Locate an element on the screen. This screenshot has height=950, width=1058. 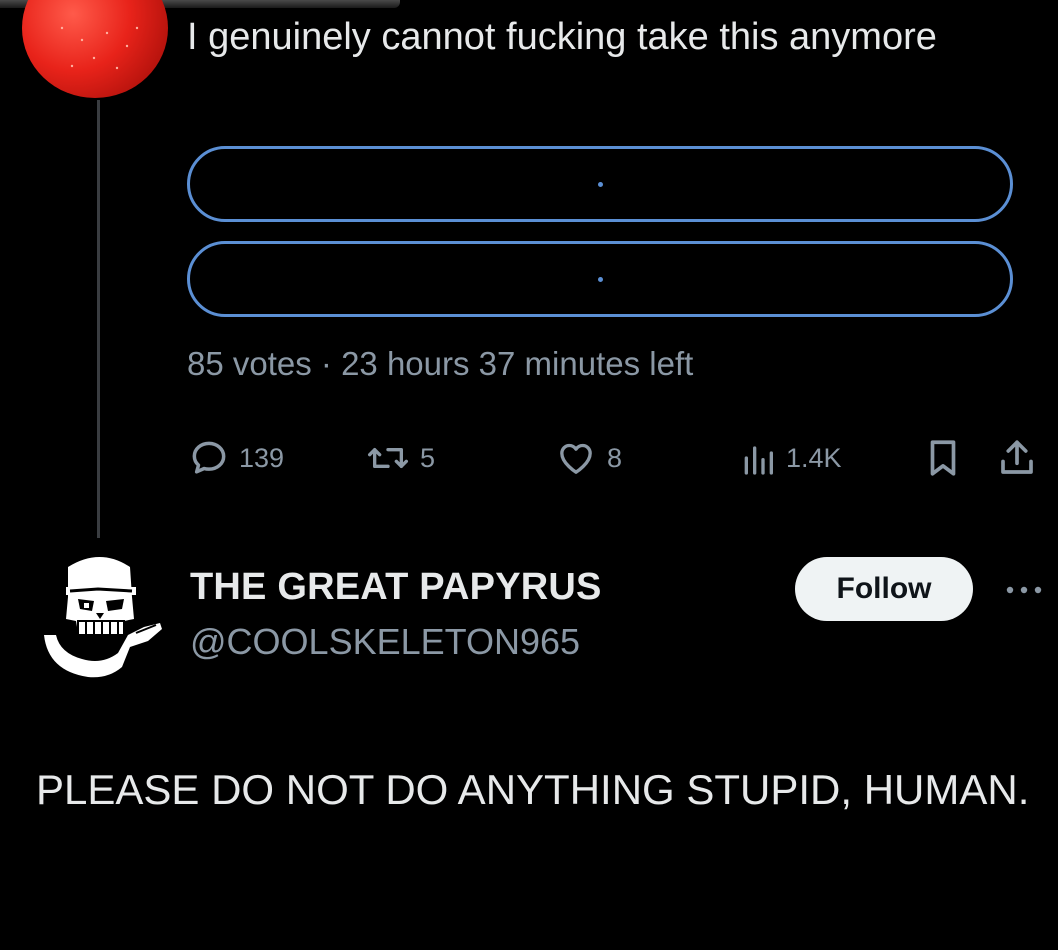
poll-option-1-label: . is located at coordinates (600, 184).